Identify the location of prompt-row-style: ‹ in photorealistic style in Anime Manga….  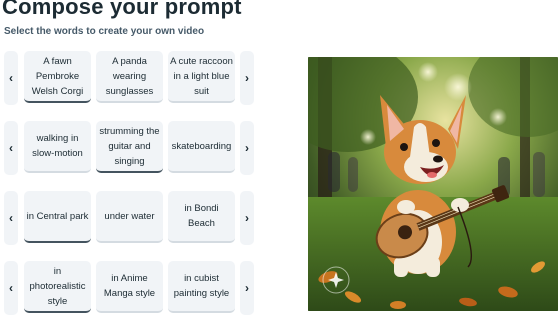
(130, 288).